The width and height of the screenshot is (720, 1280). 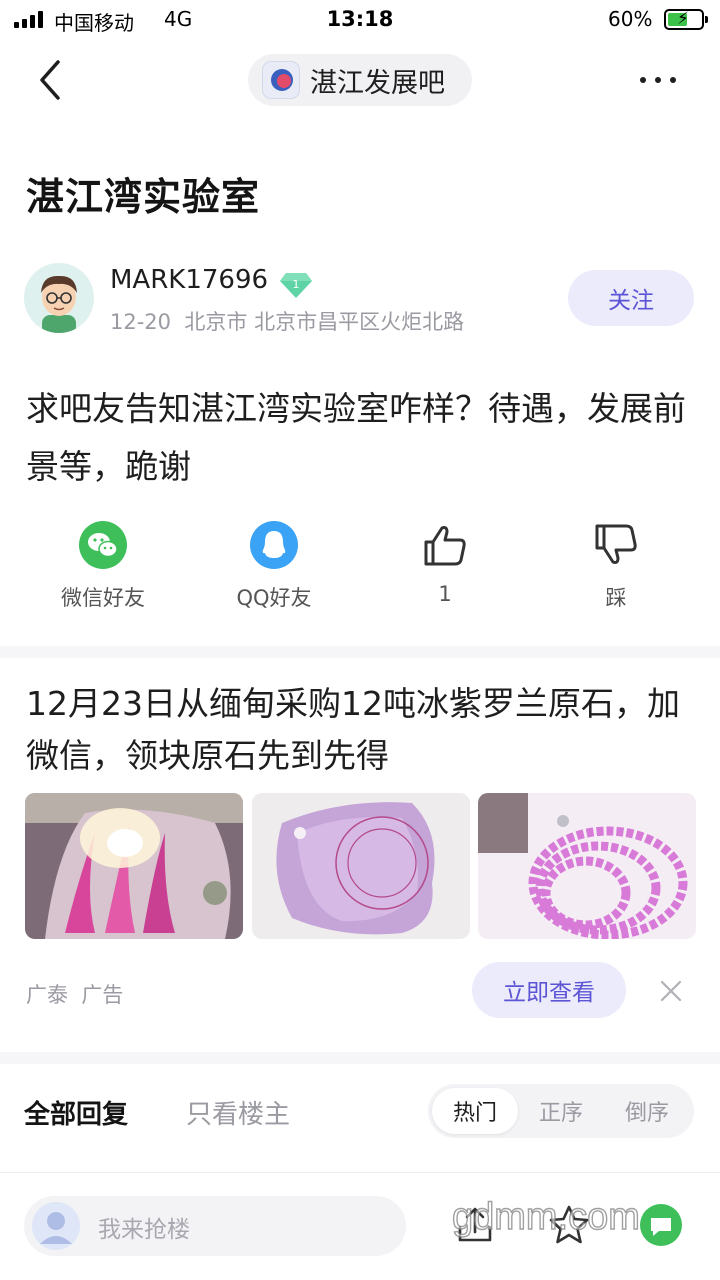 I want to click on share-icon, so click(x=475, y=1224).